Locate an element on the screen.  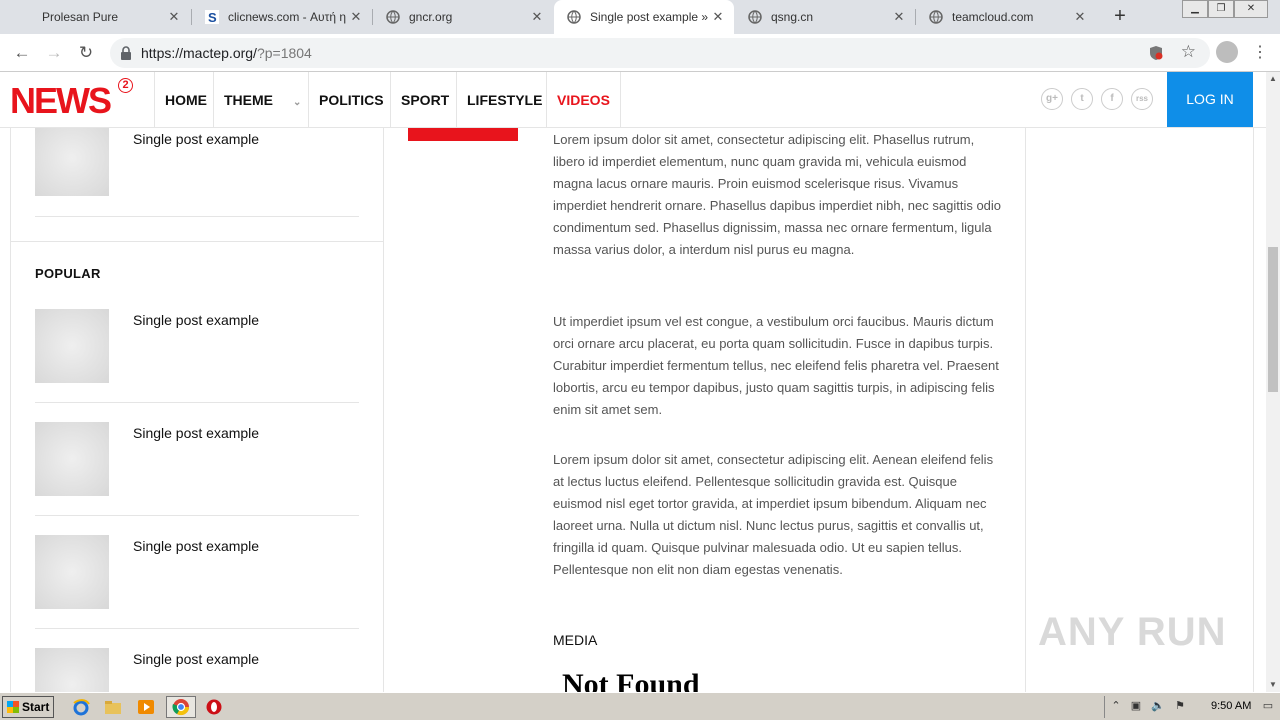
media-heading: MEDIA is located at coordinates (575, 640).